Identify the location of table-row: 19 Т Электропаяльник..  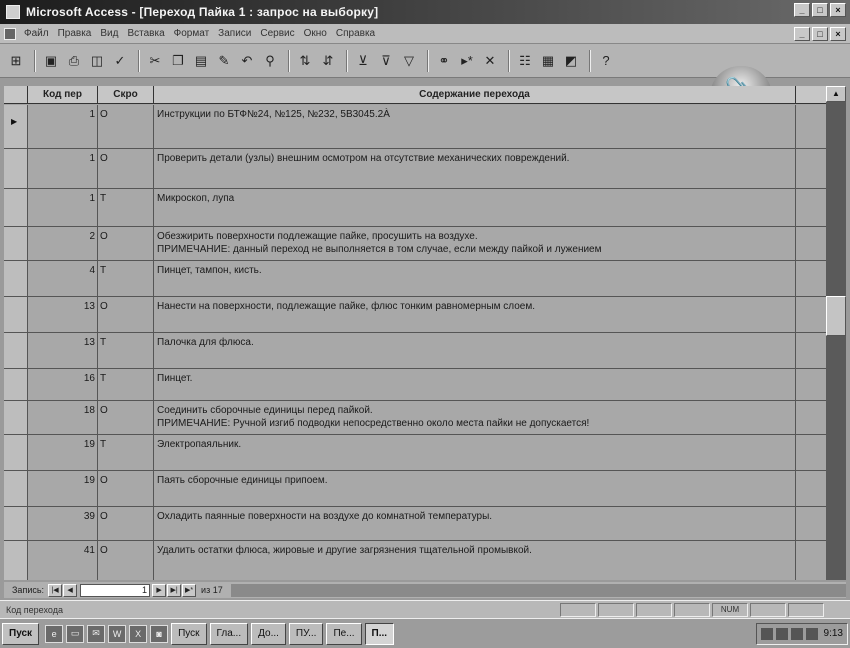
(415, 453).